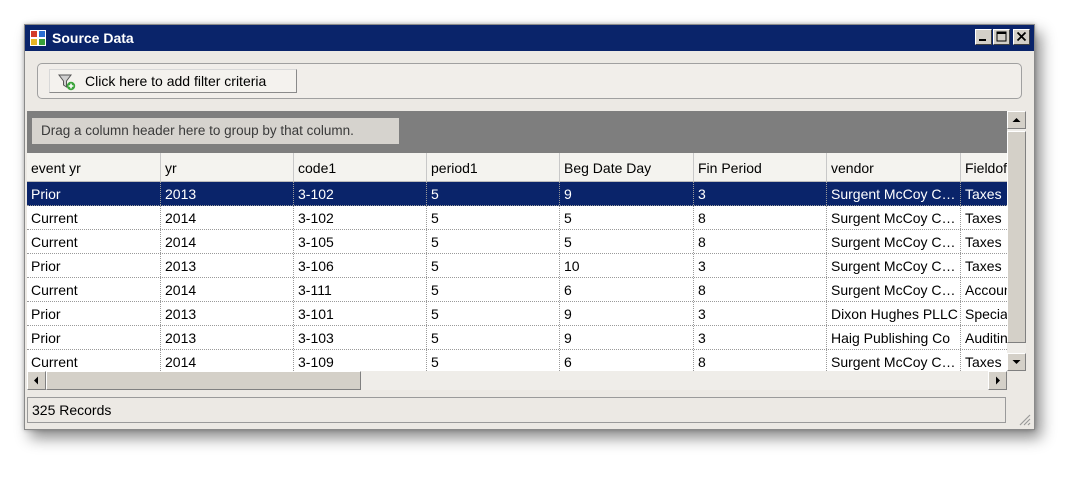 Image resolution: width=1089 pixels, height=482 pixels. Describe the element at coordinates (360, 265) in the screenshot. I see `cell-code1: 3-106` at that location.